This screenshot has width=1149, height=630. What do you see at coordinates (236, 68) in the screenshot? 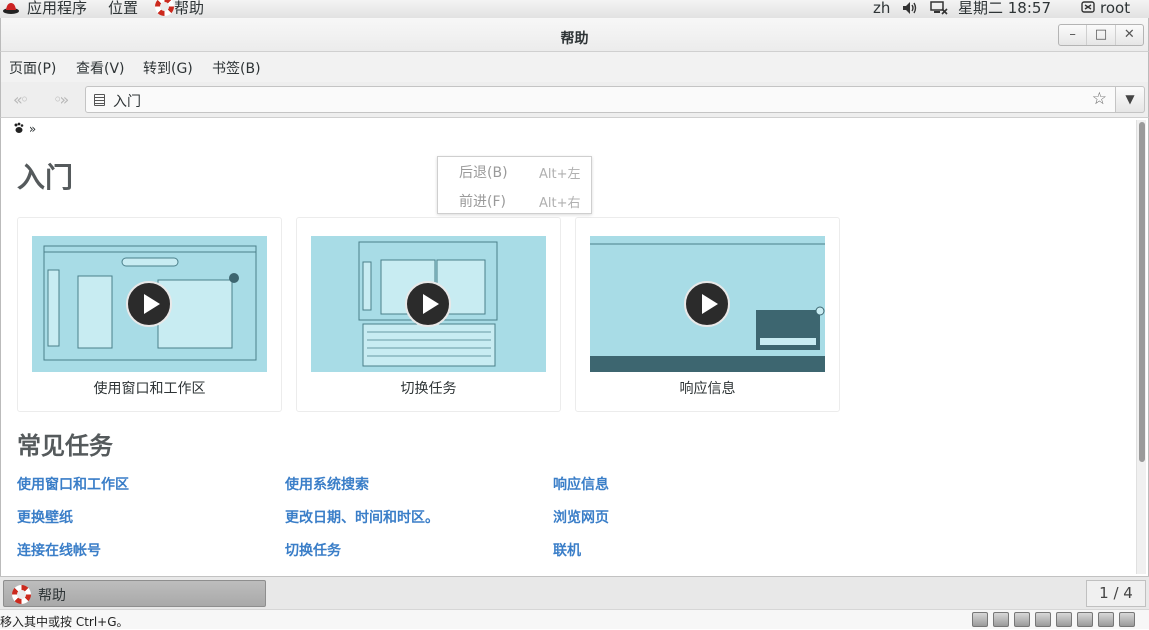
I see `menu-bookmarks: 书签(B)` at bounding box center [236, 68].